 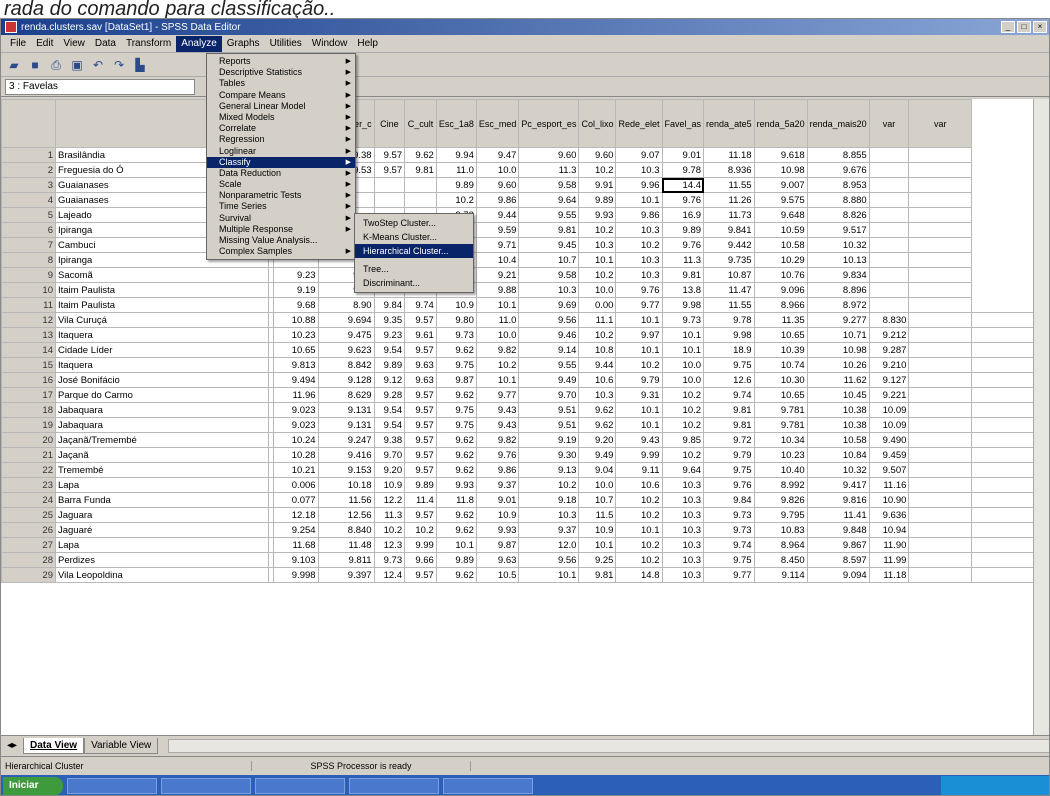 I want to click on cell-bairro: Vila Curuçá, so click(x=162, y=320).